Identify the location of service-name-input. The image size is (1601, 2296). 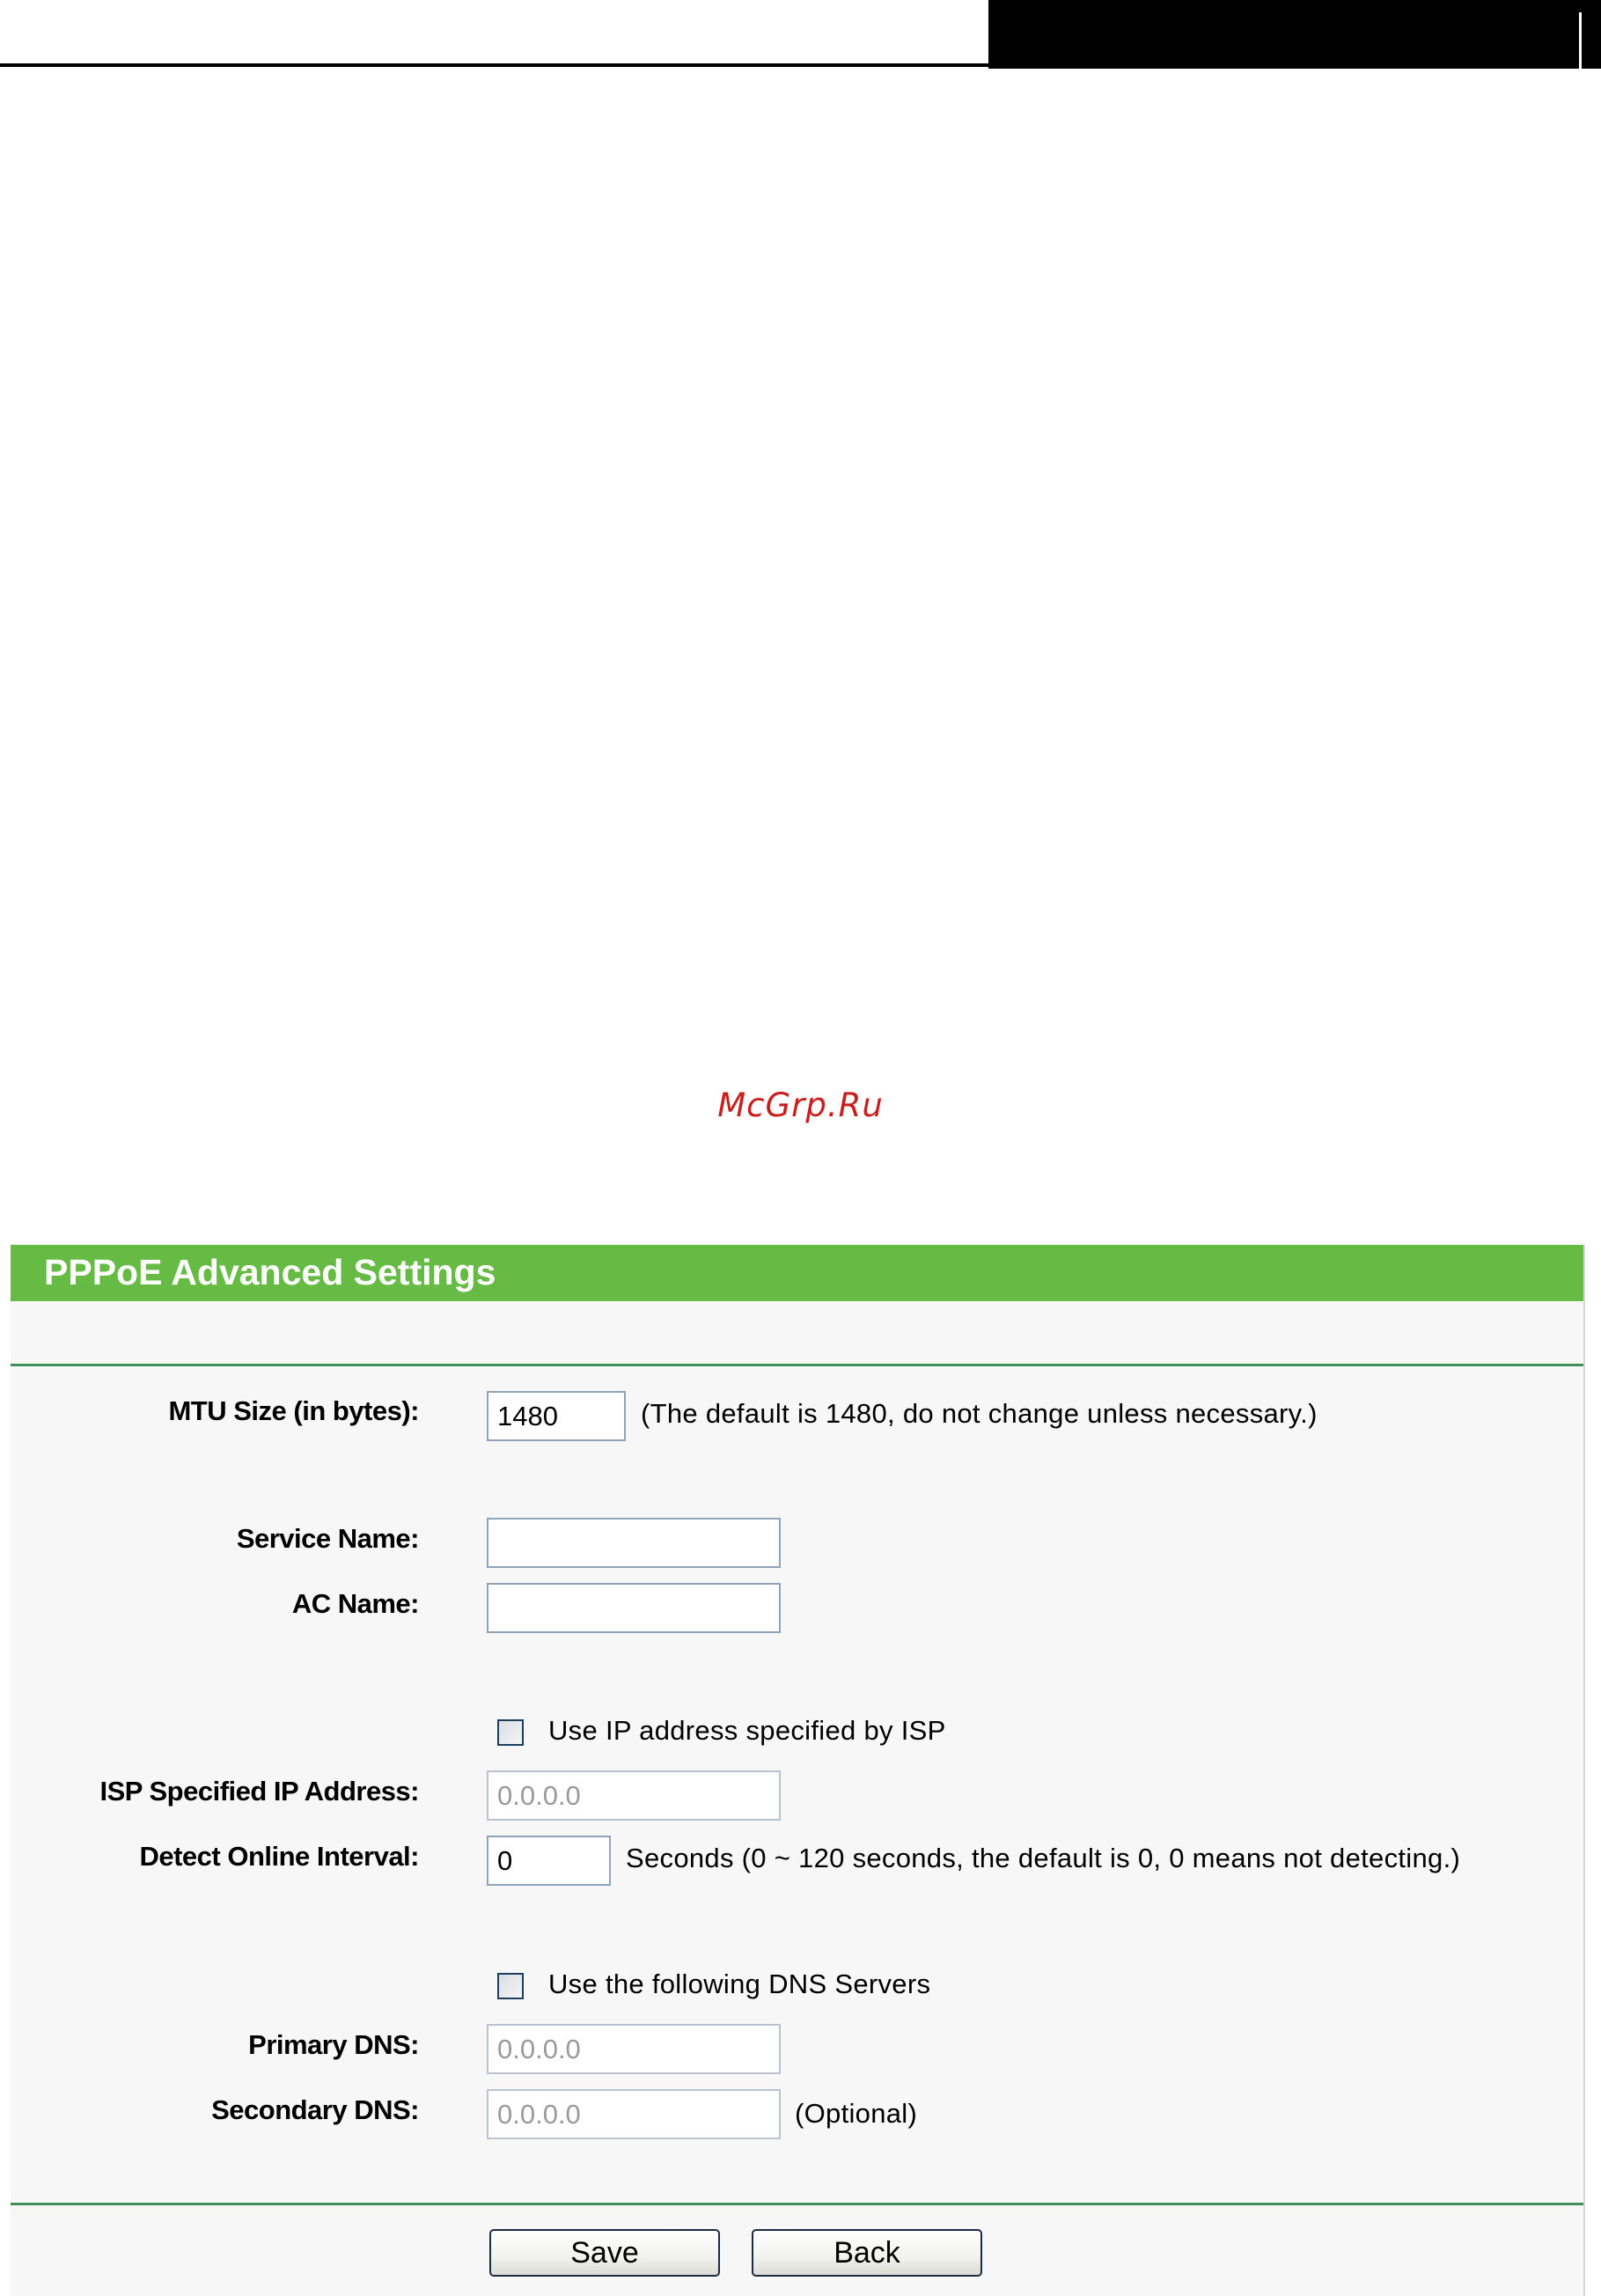
(634, 1543).